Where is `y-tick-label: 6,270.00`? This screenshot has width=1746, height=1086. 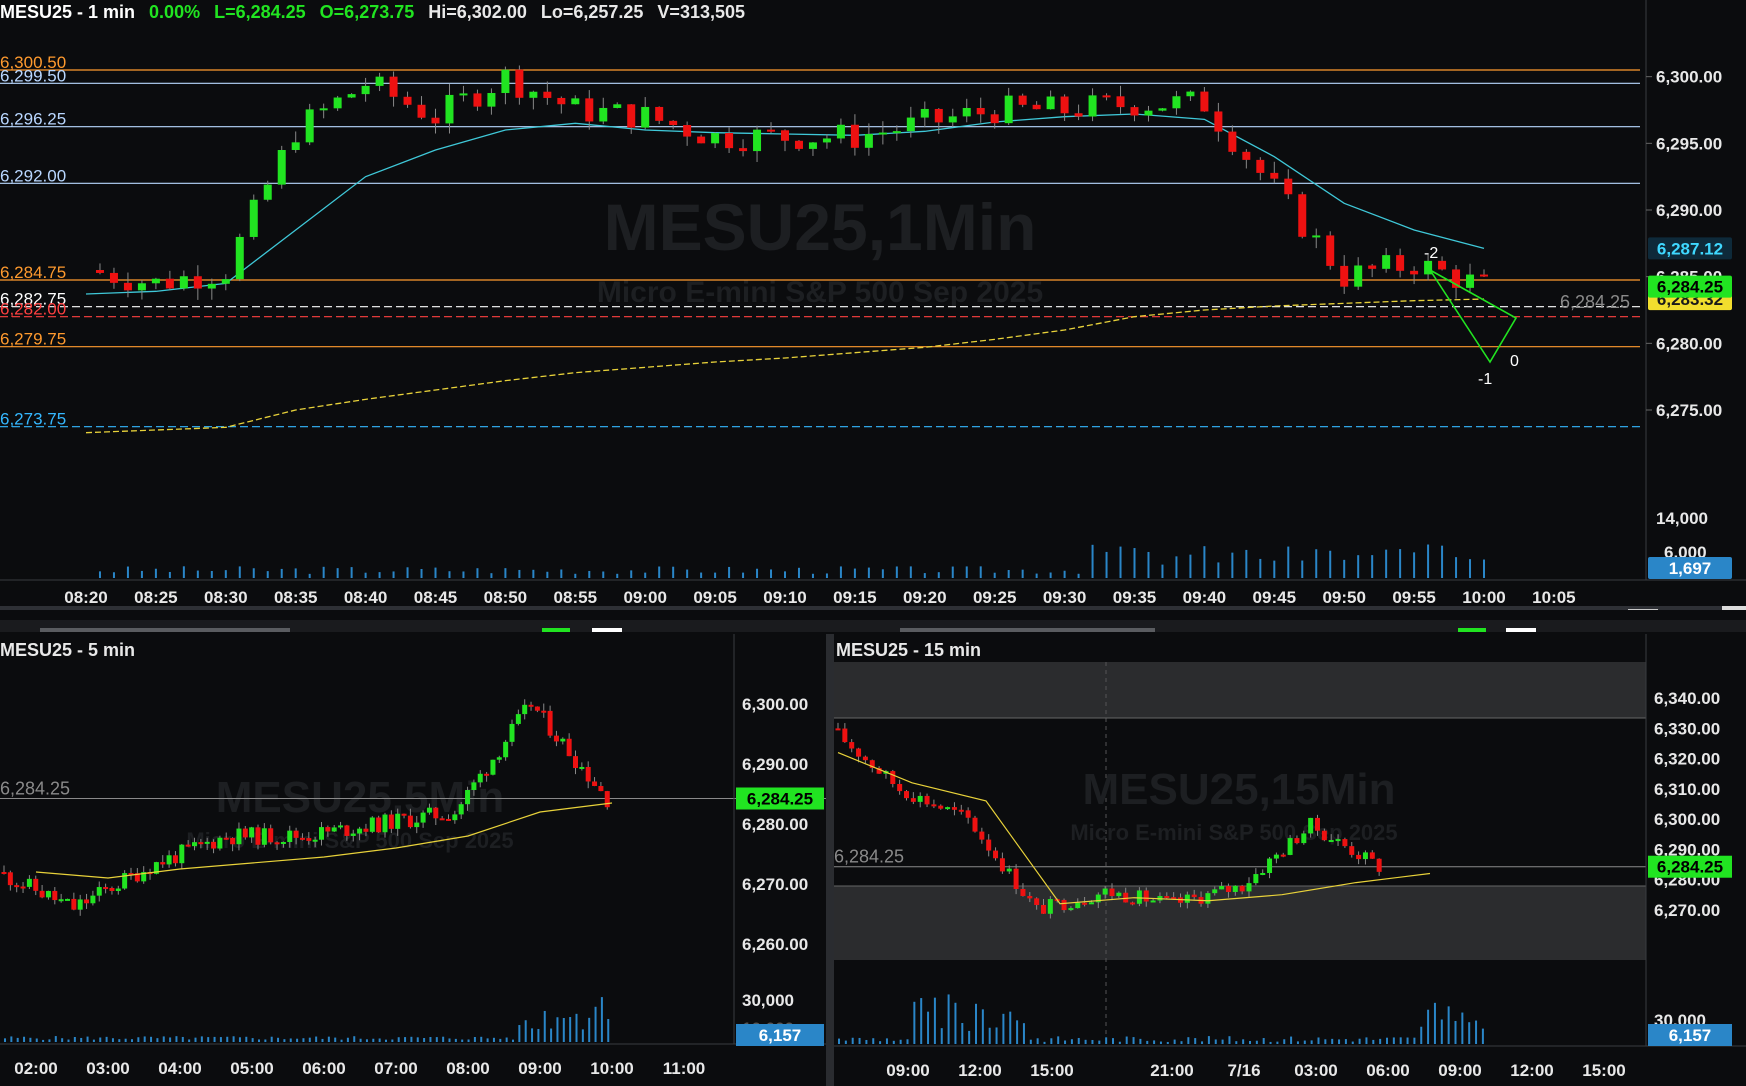
y-tick-label: 6,270.00 is located at coordinates (1687, 910).